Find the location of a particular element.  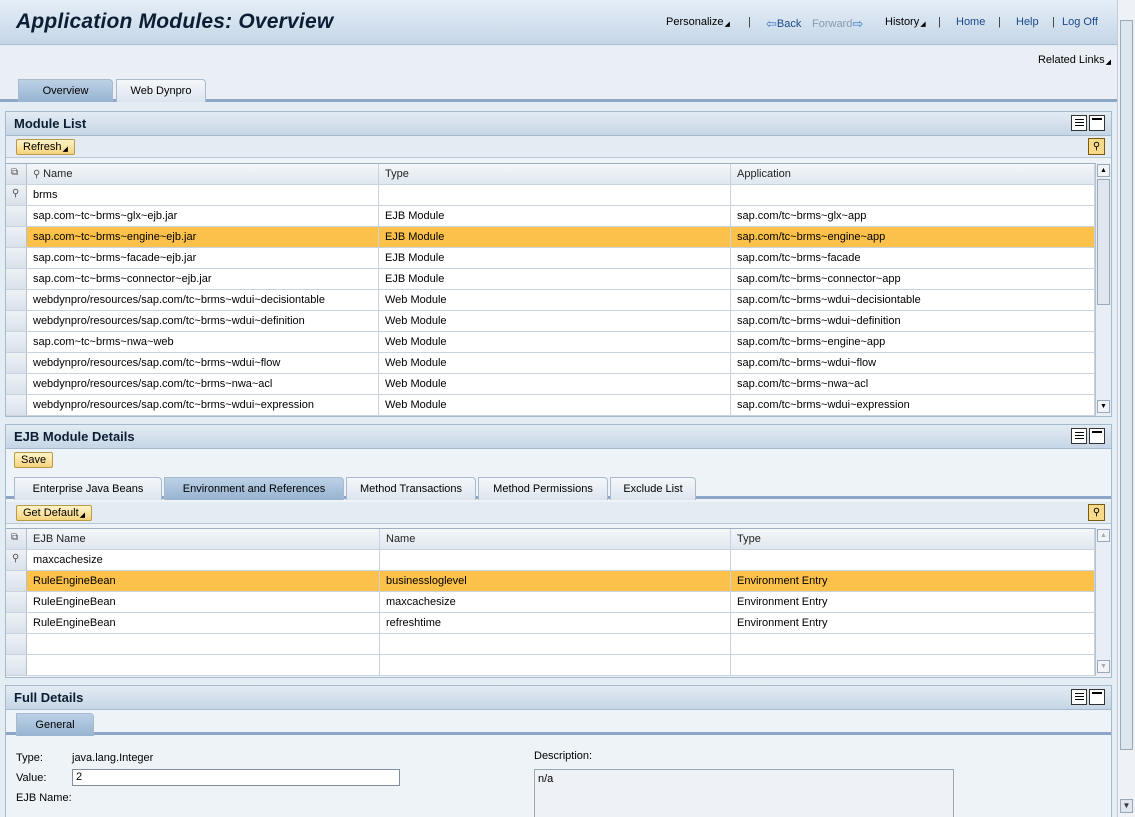

tab-environment-and-references: Environment and References is located at coordinates (254, 488).